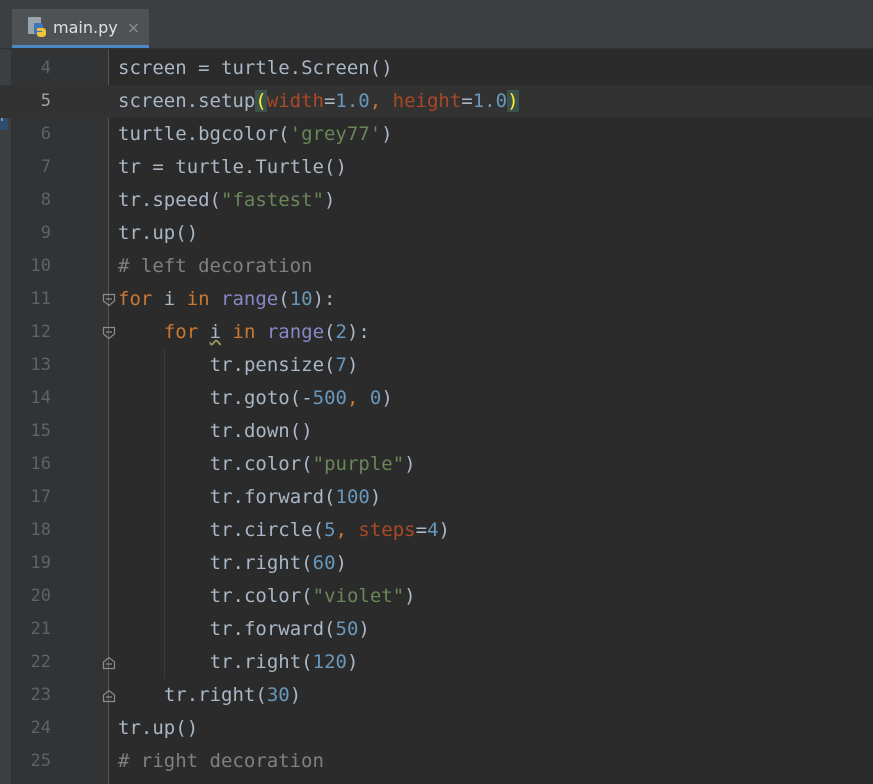 Image resolution: width=873 pixels, height=784 pixels. Describe the element at coordinates (329, 530) in the screenshot. I see `code-text: tr.circle(5, steps=4)` at that location.